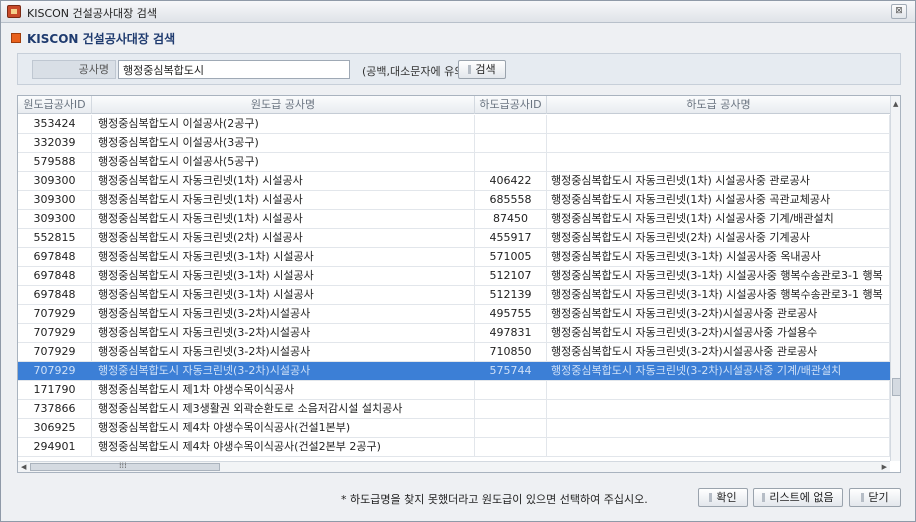 The width and height of the screenshot is (916, 522). Describe the element at coordinates (454, 428) in the screenshot. I see `table-row: 306925 행정중심복합도시 제4차 야생수목이식공사(건설1본부)` at that location.